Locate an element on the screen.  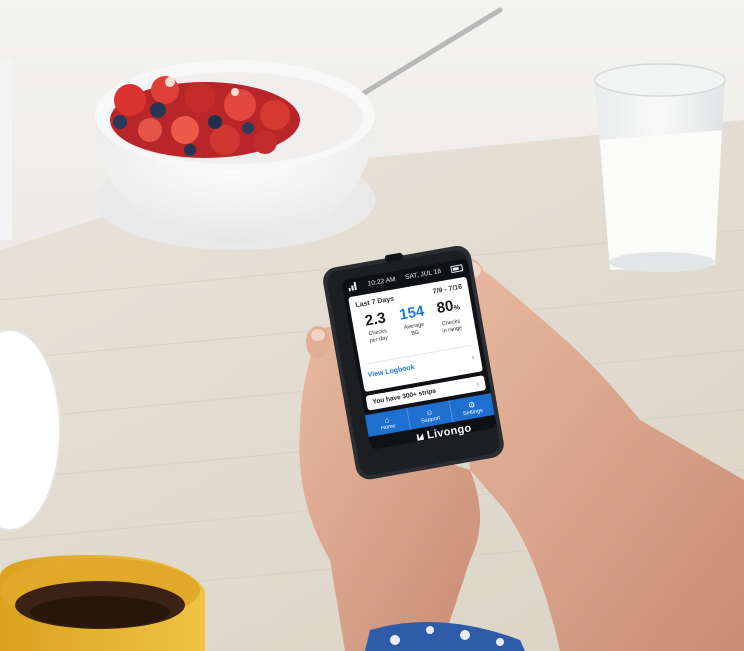
nav-settings-label: Settings is located at coordinates (473, 412).